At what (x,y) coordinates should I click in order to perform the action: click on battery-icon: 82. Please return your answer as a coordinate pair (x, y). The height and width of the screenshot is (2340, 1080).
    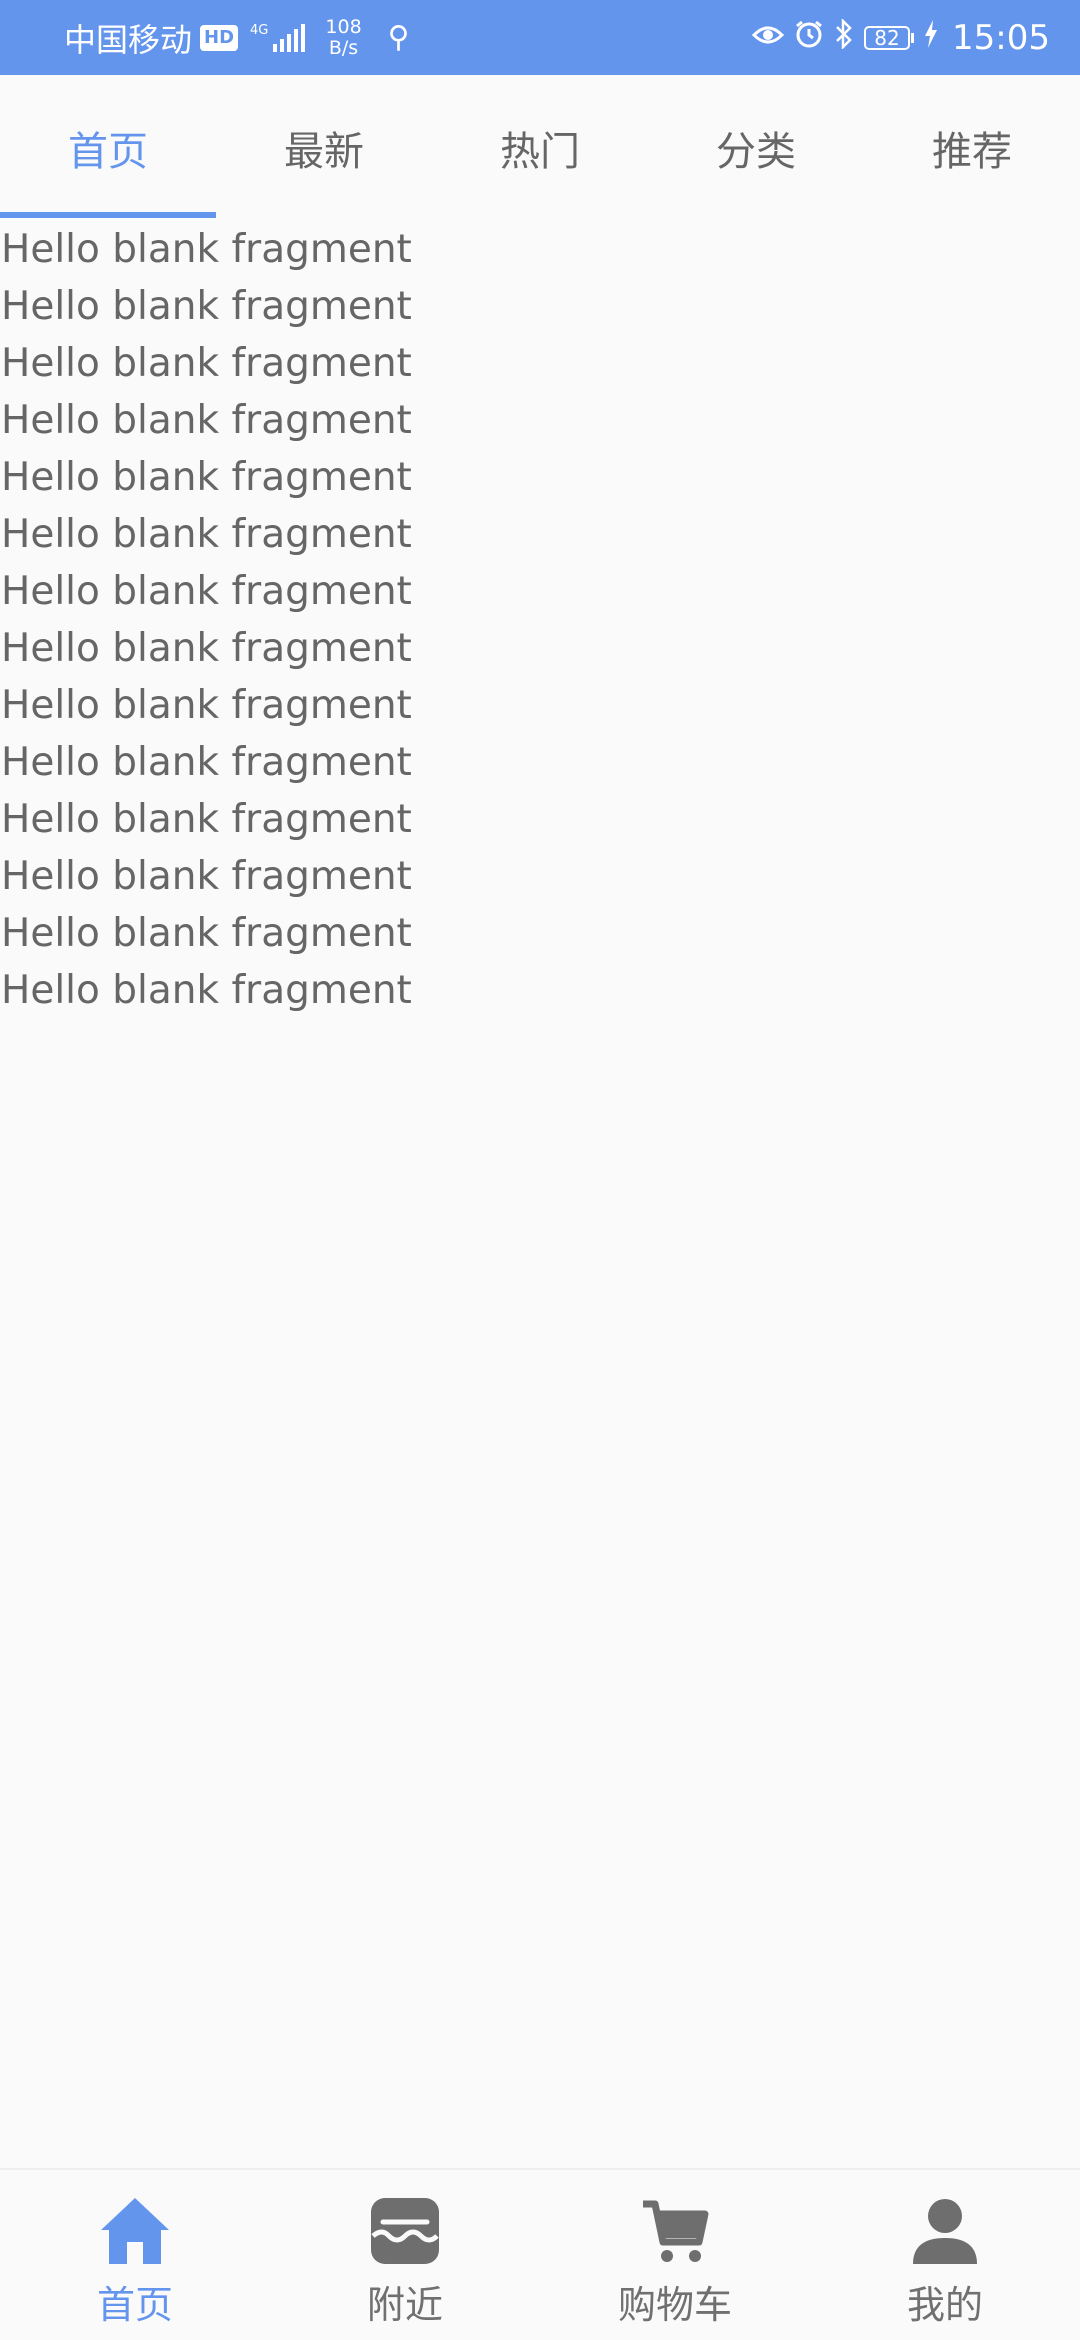
    Looking at the image, I should click on (889, 37).